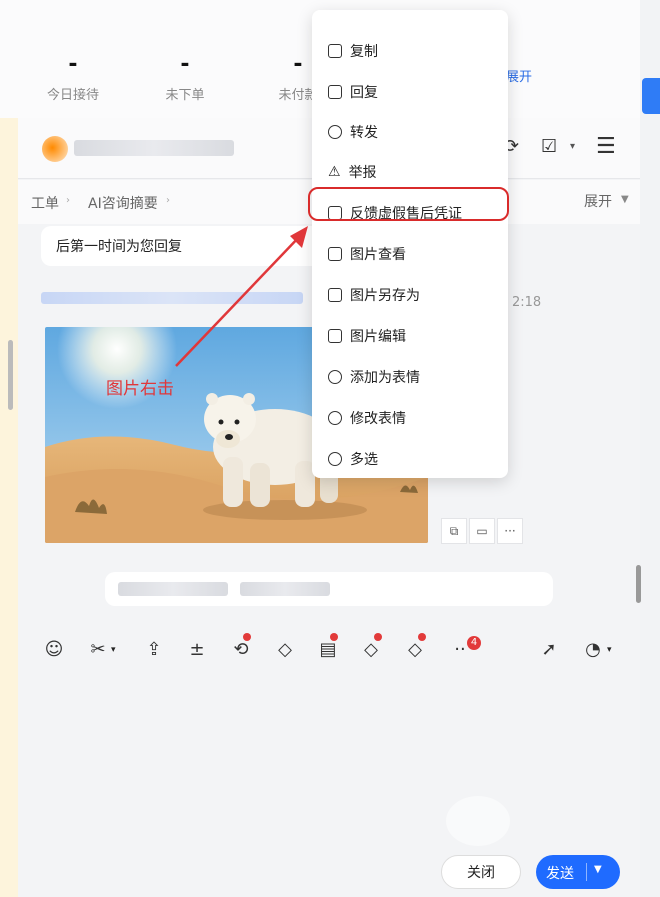  Describe the element at coordinates (140, 389) in the screenshot. I see `annotation-label: 图片右击` at that location.